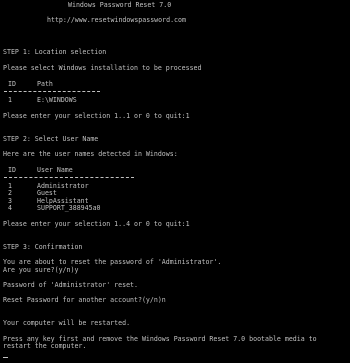 The image size is (350, 363). I want to click on step1-col-path: Path, so click(45, 84).